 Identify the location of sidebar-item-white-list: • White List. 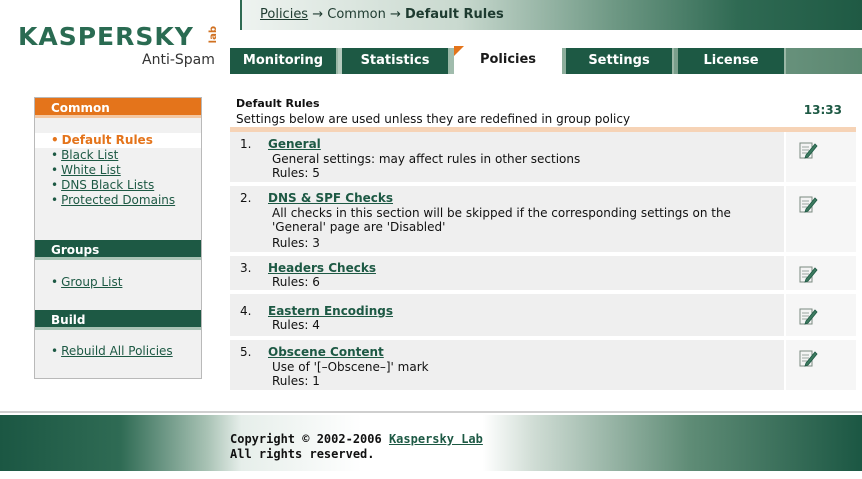
(118, 170).